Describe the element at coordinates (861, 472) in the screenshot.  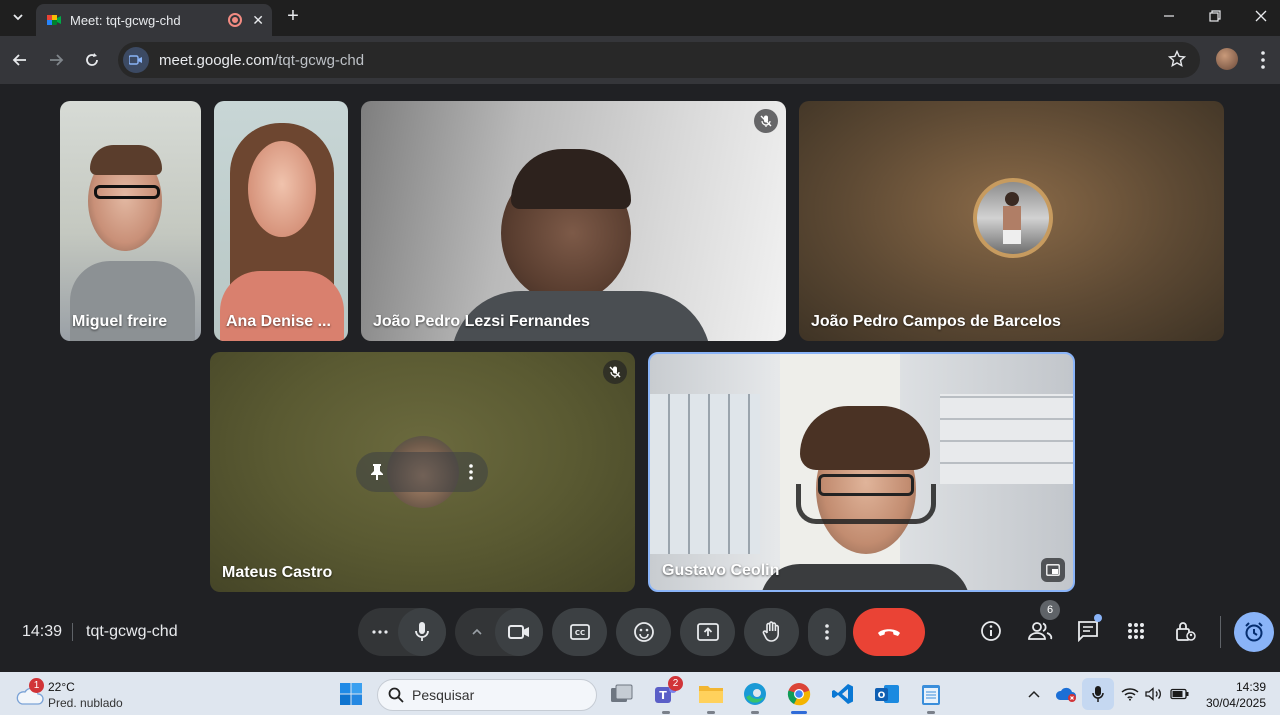
I see `participant-tile-self: Gustavo Ceolin` at that location.